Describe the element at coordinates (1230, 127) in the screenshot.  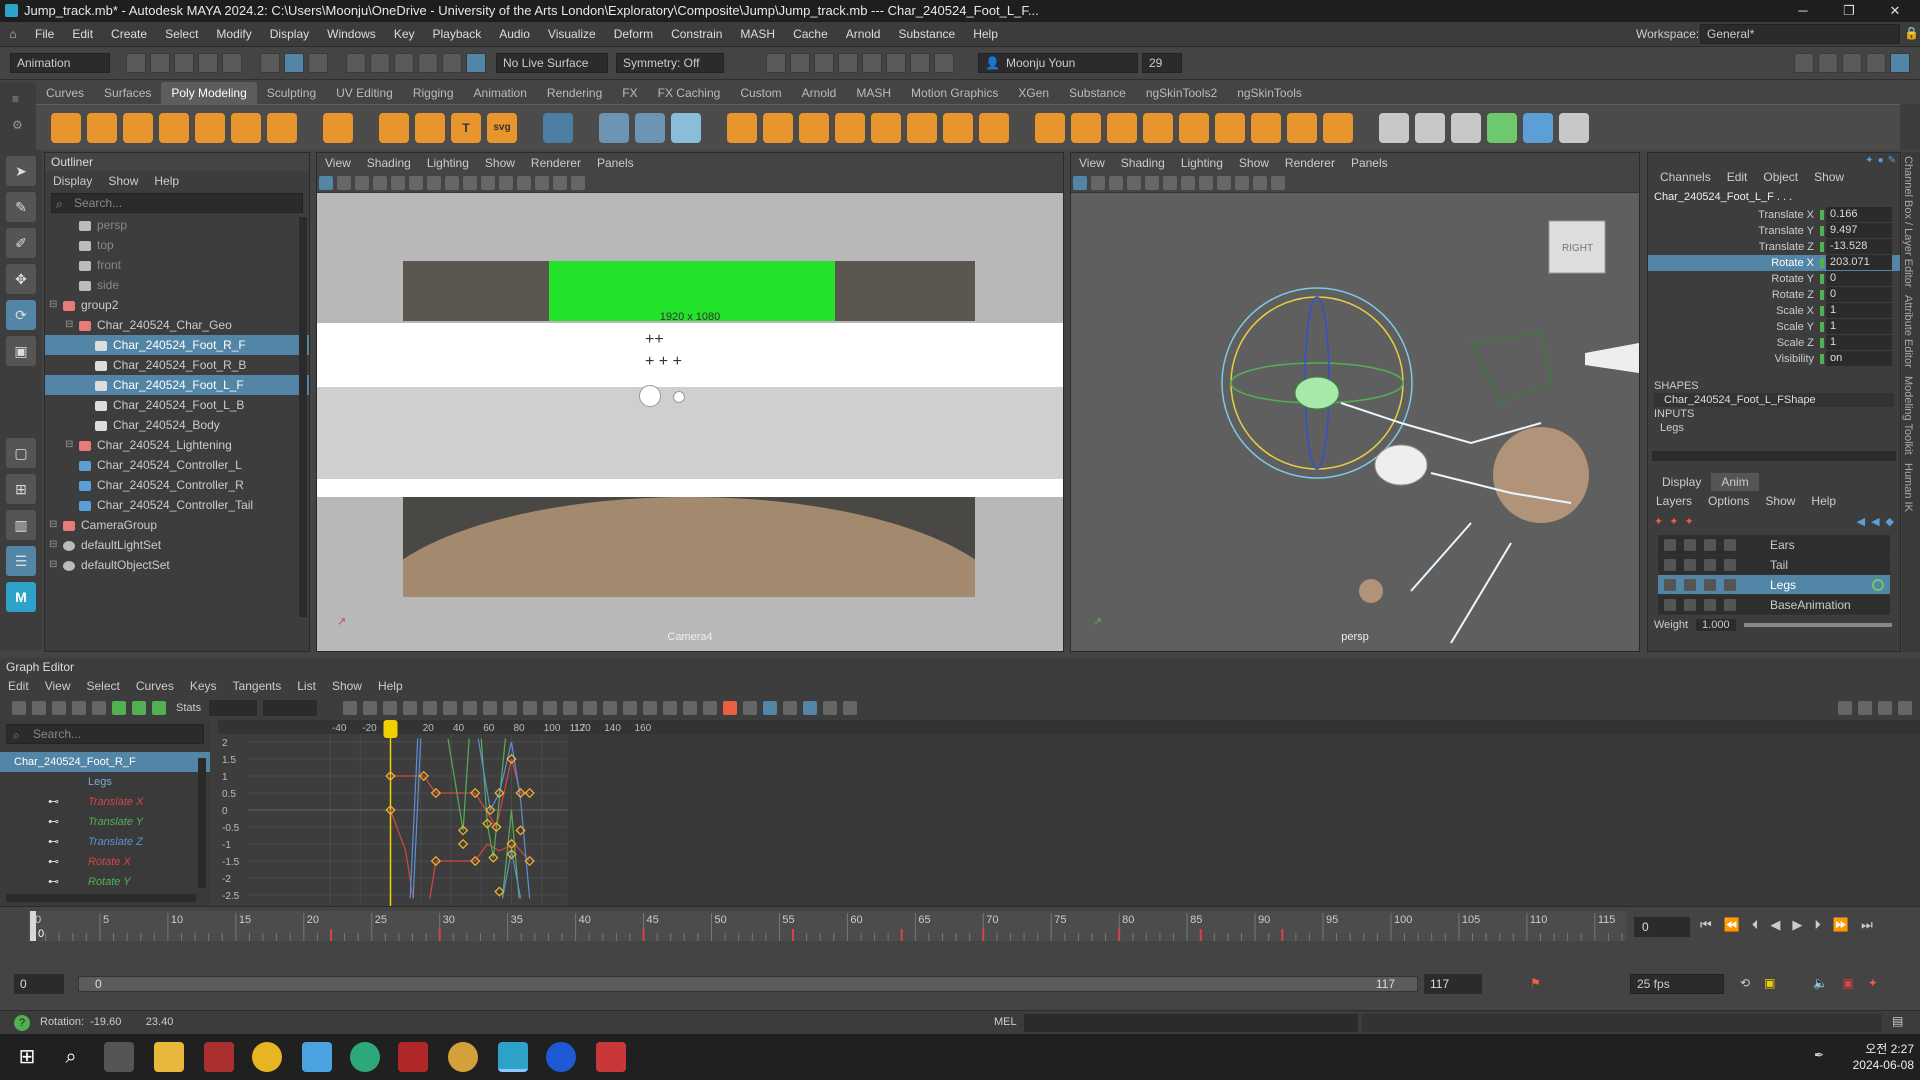
I see `insert-edge-loop-icon` at that location.